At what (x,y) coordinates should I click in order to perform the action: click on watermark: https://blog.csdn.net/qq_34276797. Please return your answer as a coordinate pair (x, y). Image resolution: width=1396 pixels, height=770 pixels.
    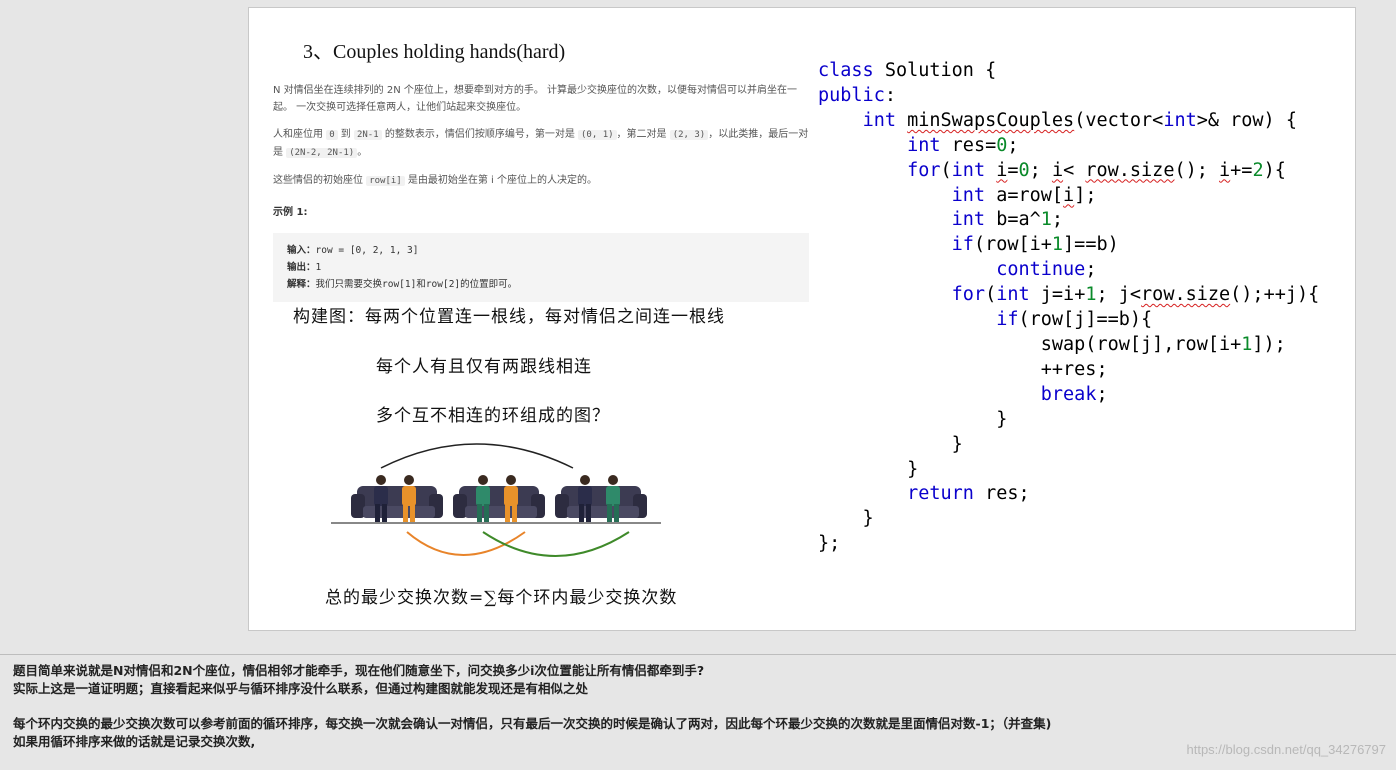
    Looking at the image, I should click on (1286, 749).